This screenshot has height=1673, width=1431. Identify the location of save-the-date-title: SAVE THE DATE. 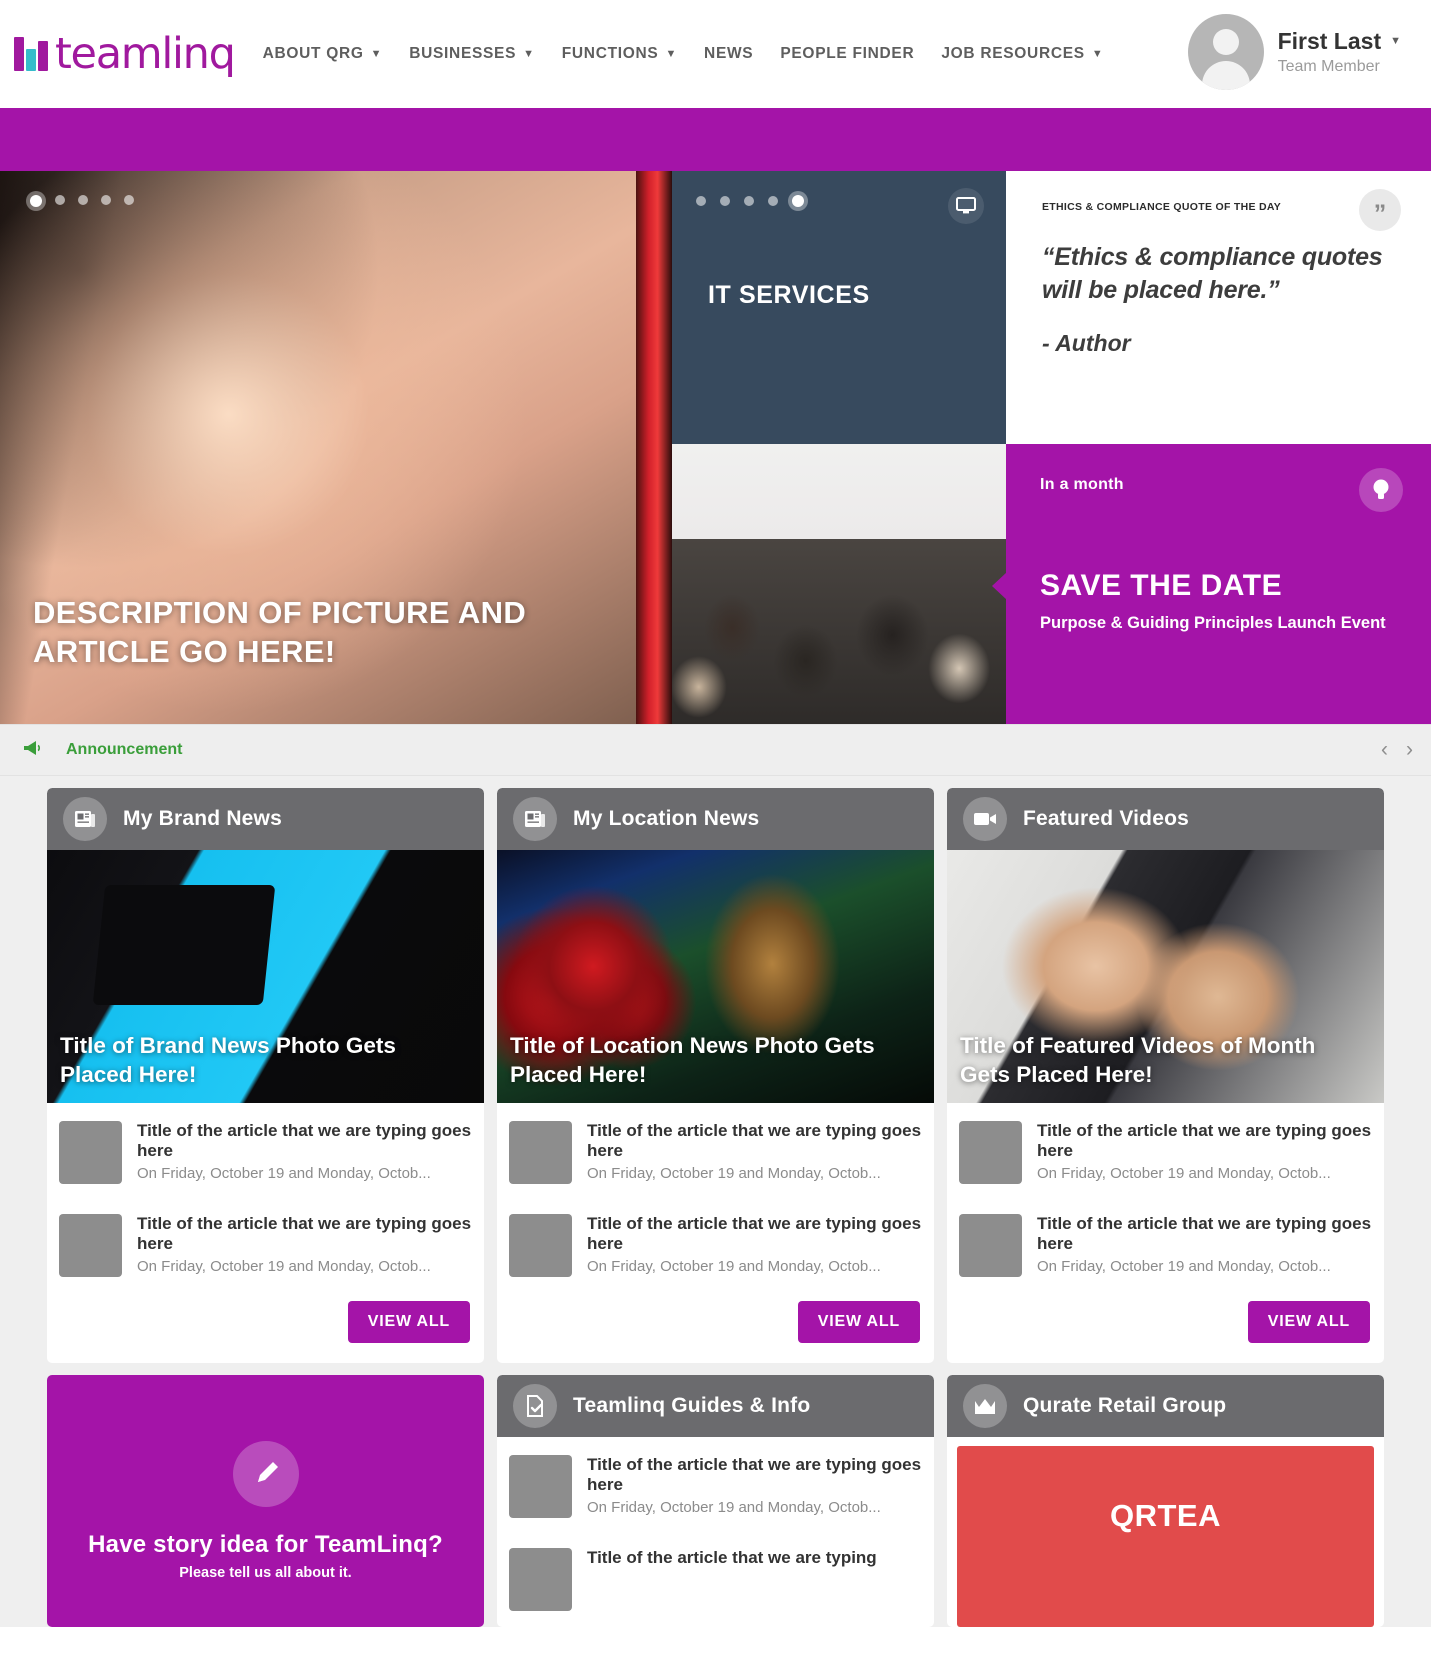
(1161, 585).